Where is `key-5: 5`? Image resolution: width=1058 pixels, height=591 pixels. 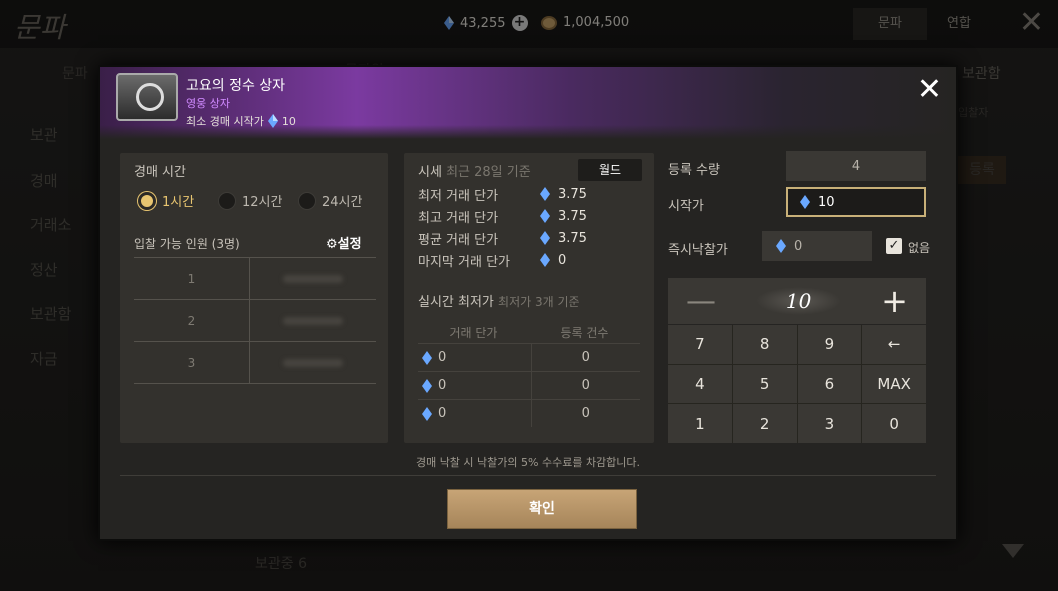 key-5: 5 is located at coordinates (764, 384).